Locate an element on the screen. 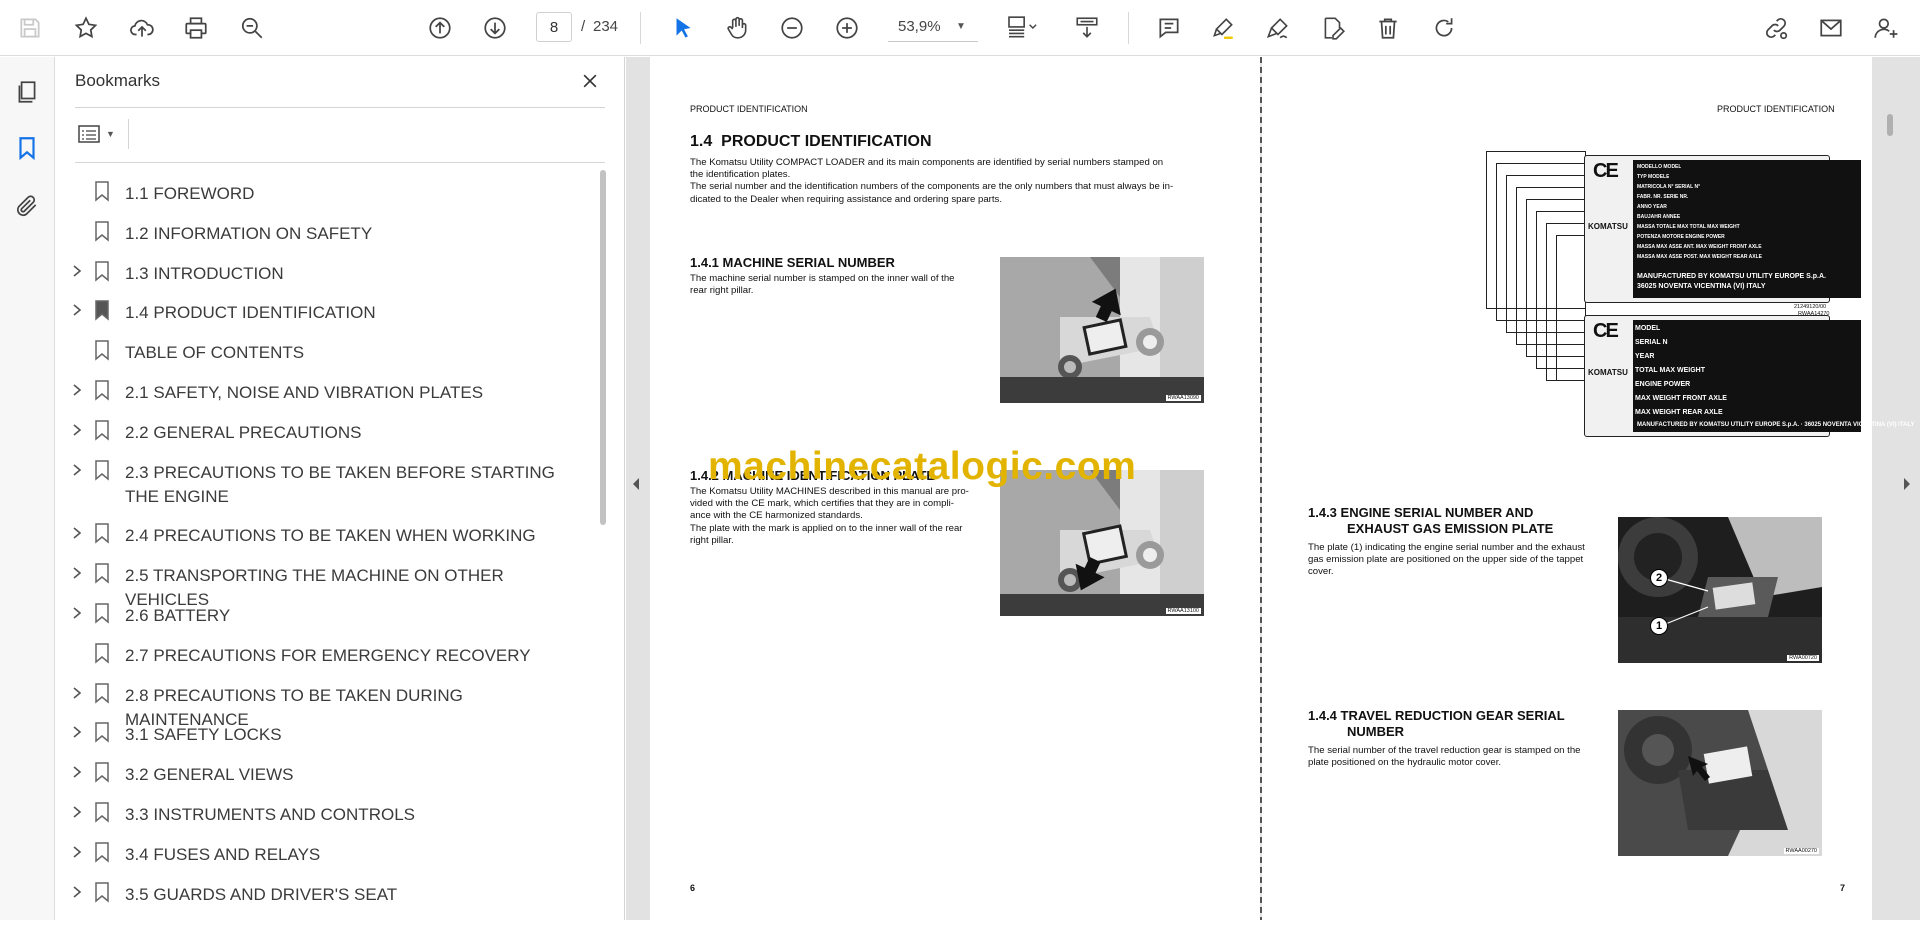 The height and width of the screenshot is (927, 1920). page-thumbnails-icon is located at coordinates (27, 92).